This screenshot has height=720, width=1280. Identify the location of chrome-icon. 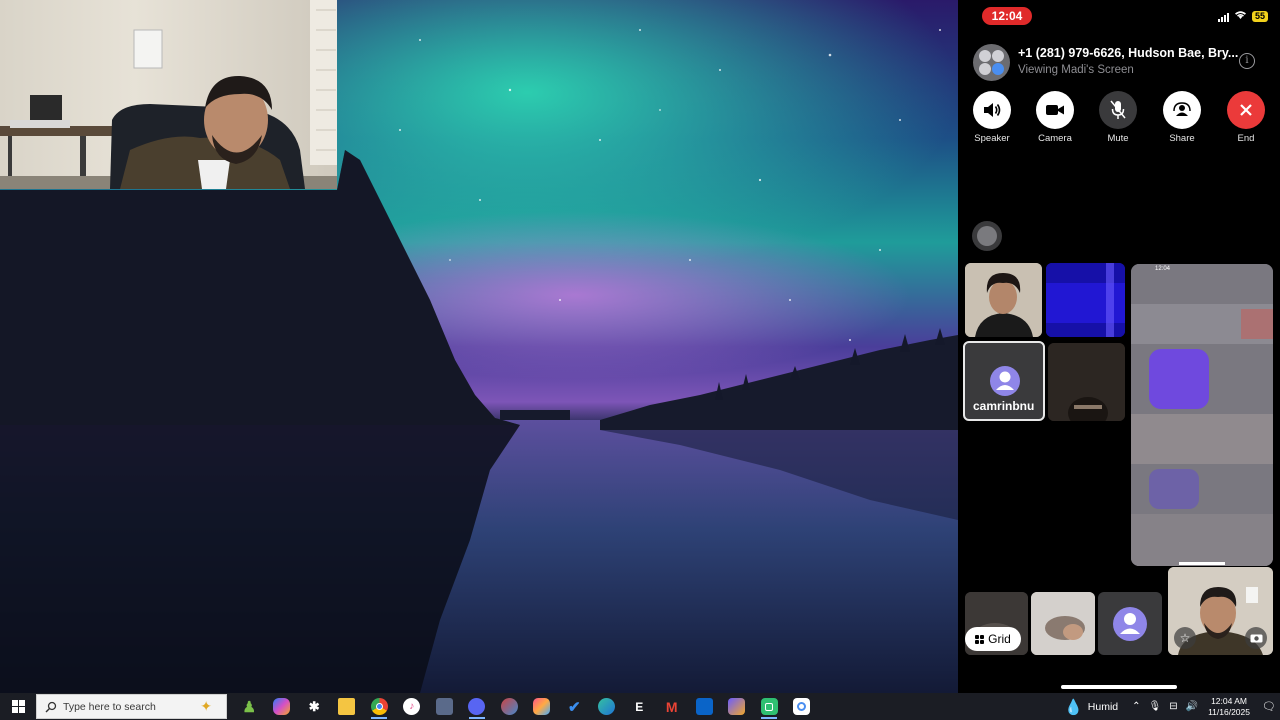
(379, 706).